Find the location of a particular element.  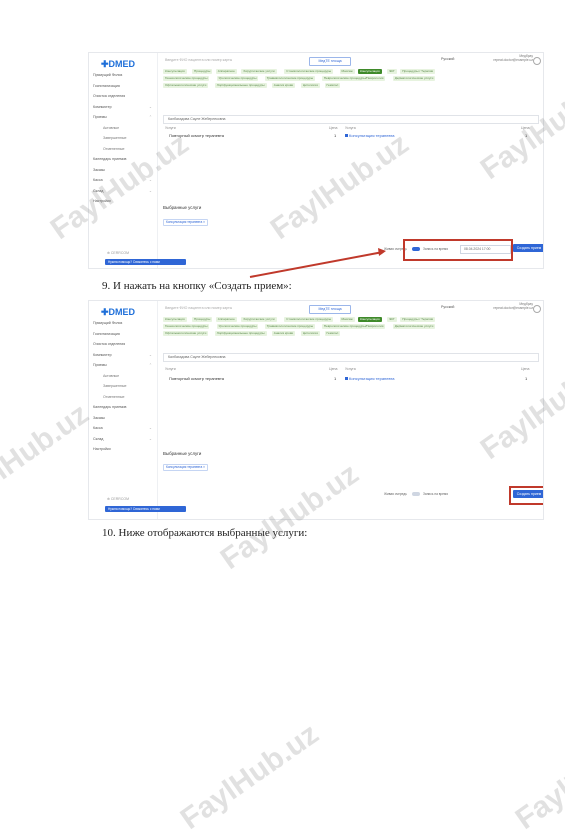

category-tag: Процедуры is located at coordinates (202, 319).